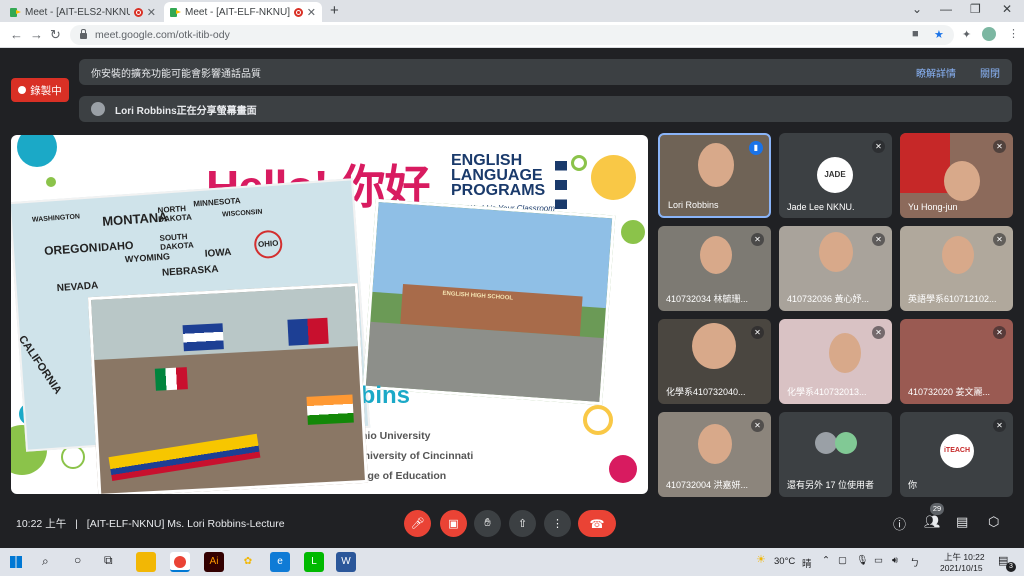  What do you see at coordinates (964, 557) in the screenshot?
I see `tray-time: 上午 10:22` at bounding box center [964, 557].